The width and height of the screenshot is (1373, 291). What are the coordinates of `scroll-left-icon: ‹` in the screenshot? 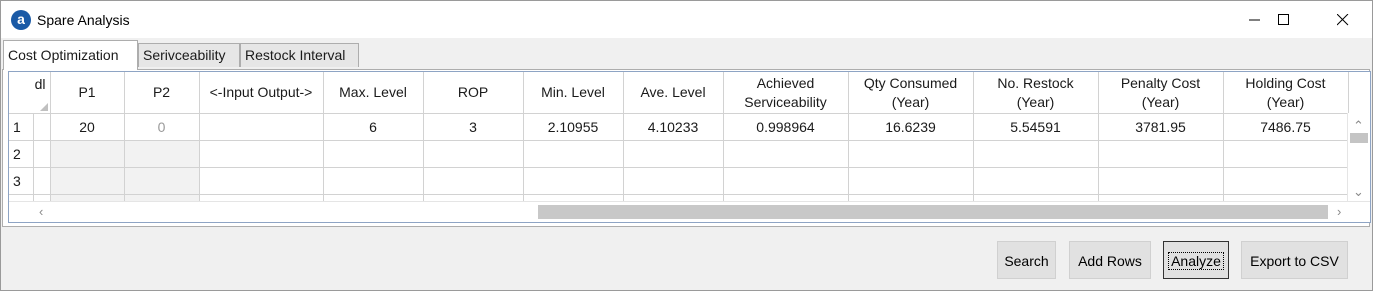 It's located at (41, 211).